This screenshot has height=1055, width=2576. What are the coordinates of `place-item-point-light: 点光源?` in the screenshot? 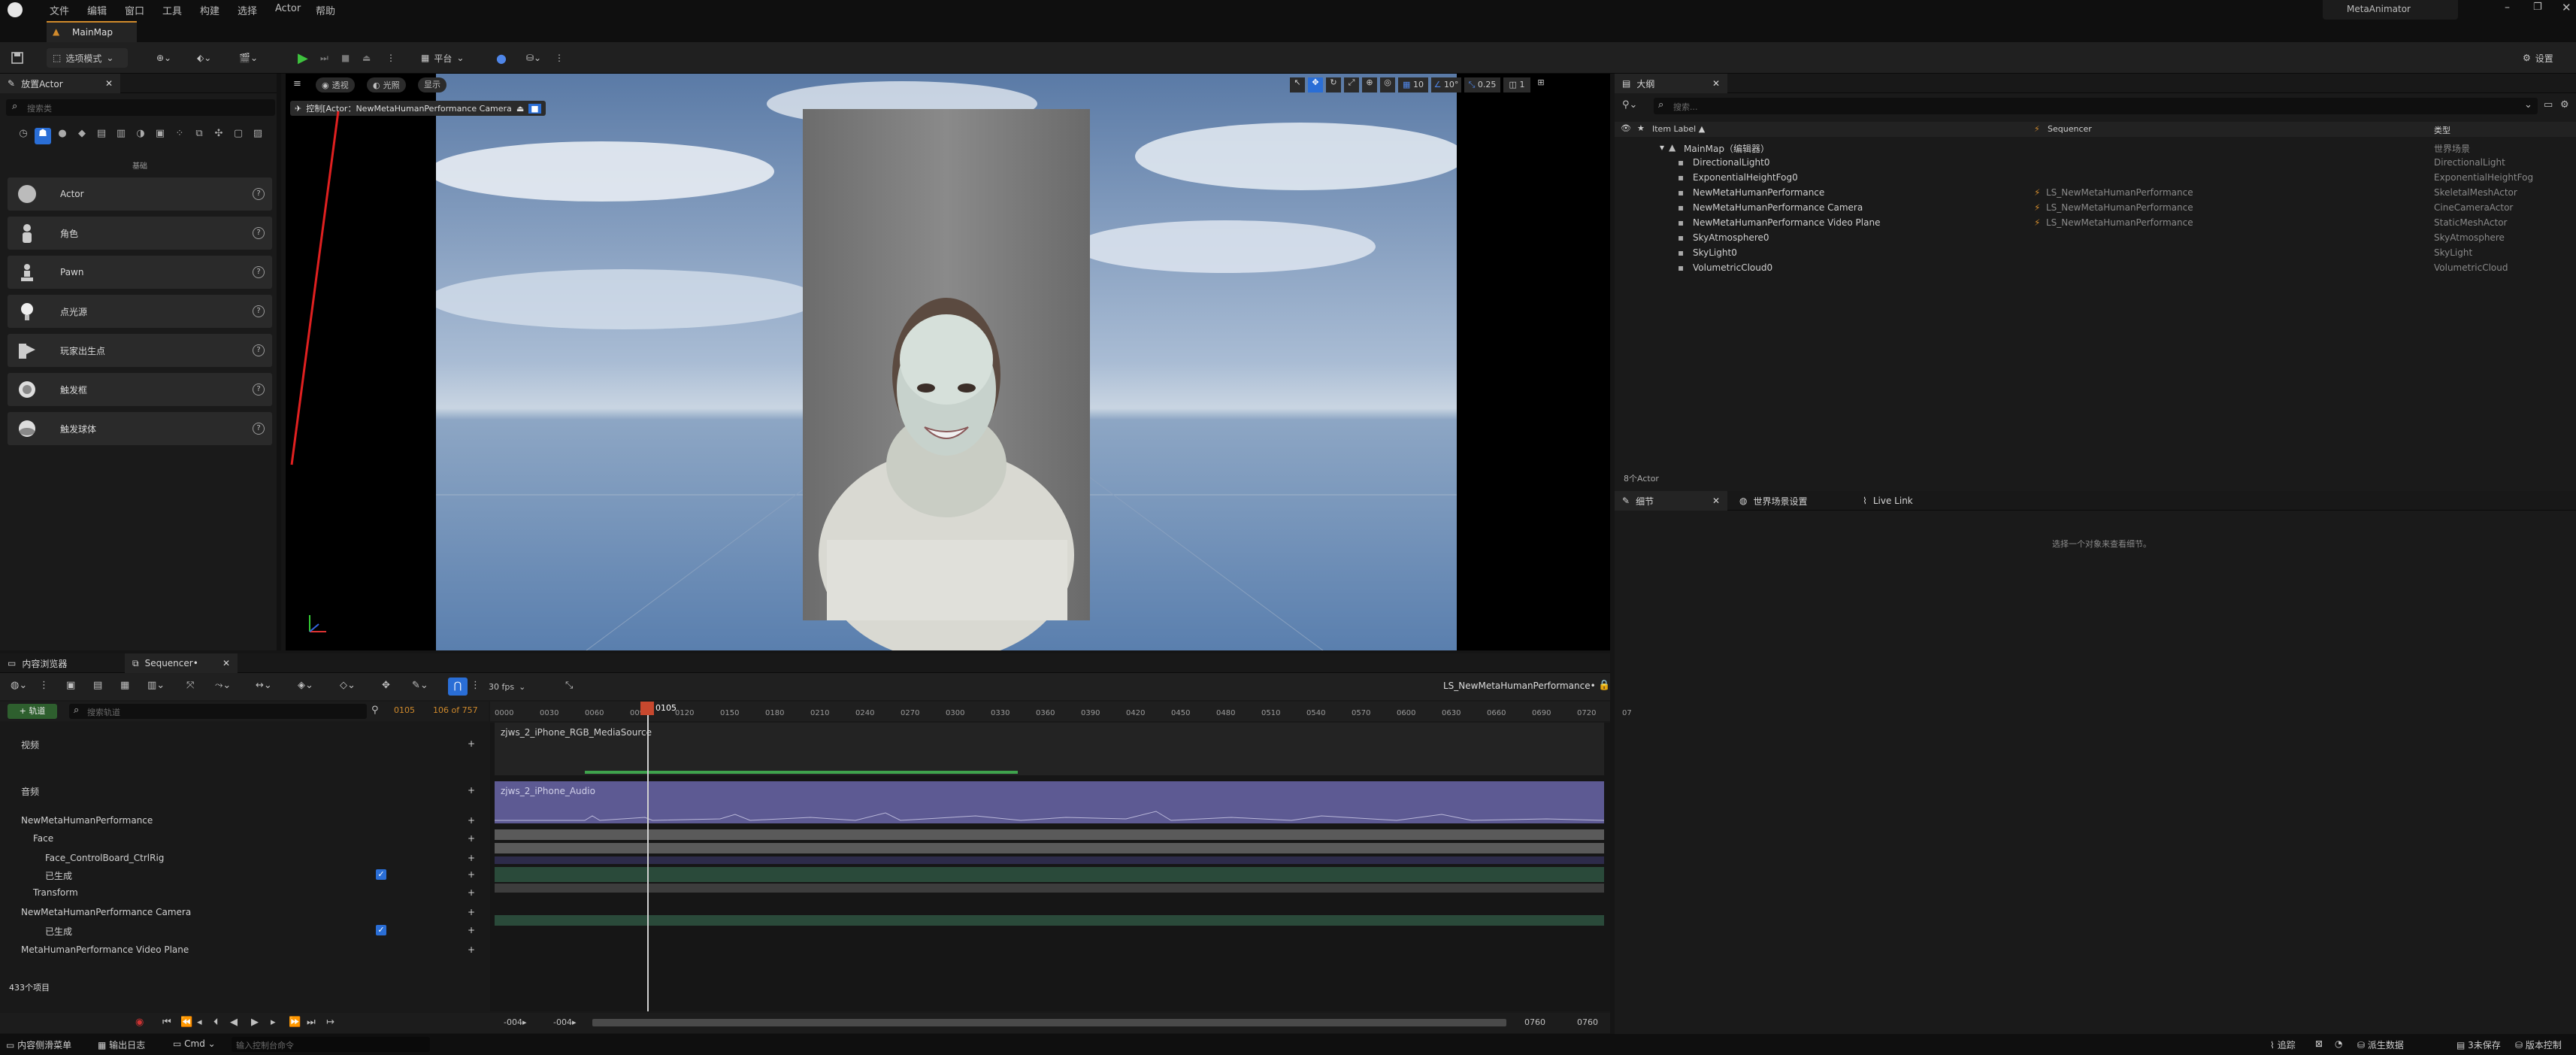 It's located at (140, 312).